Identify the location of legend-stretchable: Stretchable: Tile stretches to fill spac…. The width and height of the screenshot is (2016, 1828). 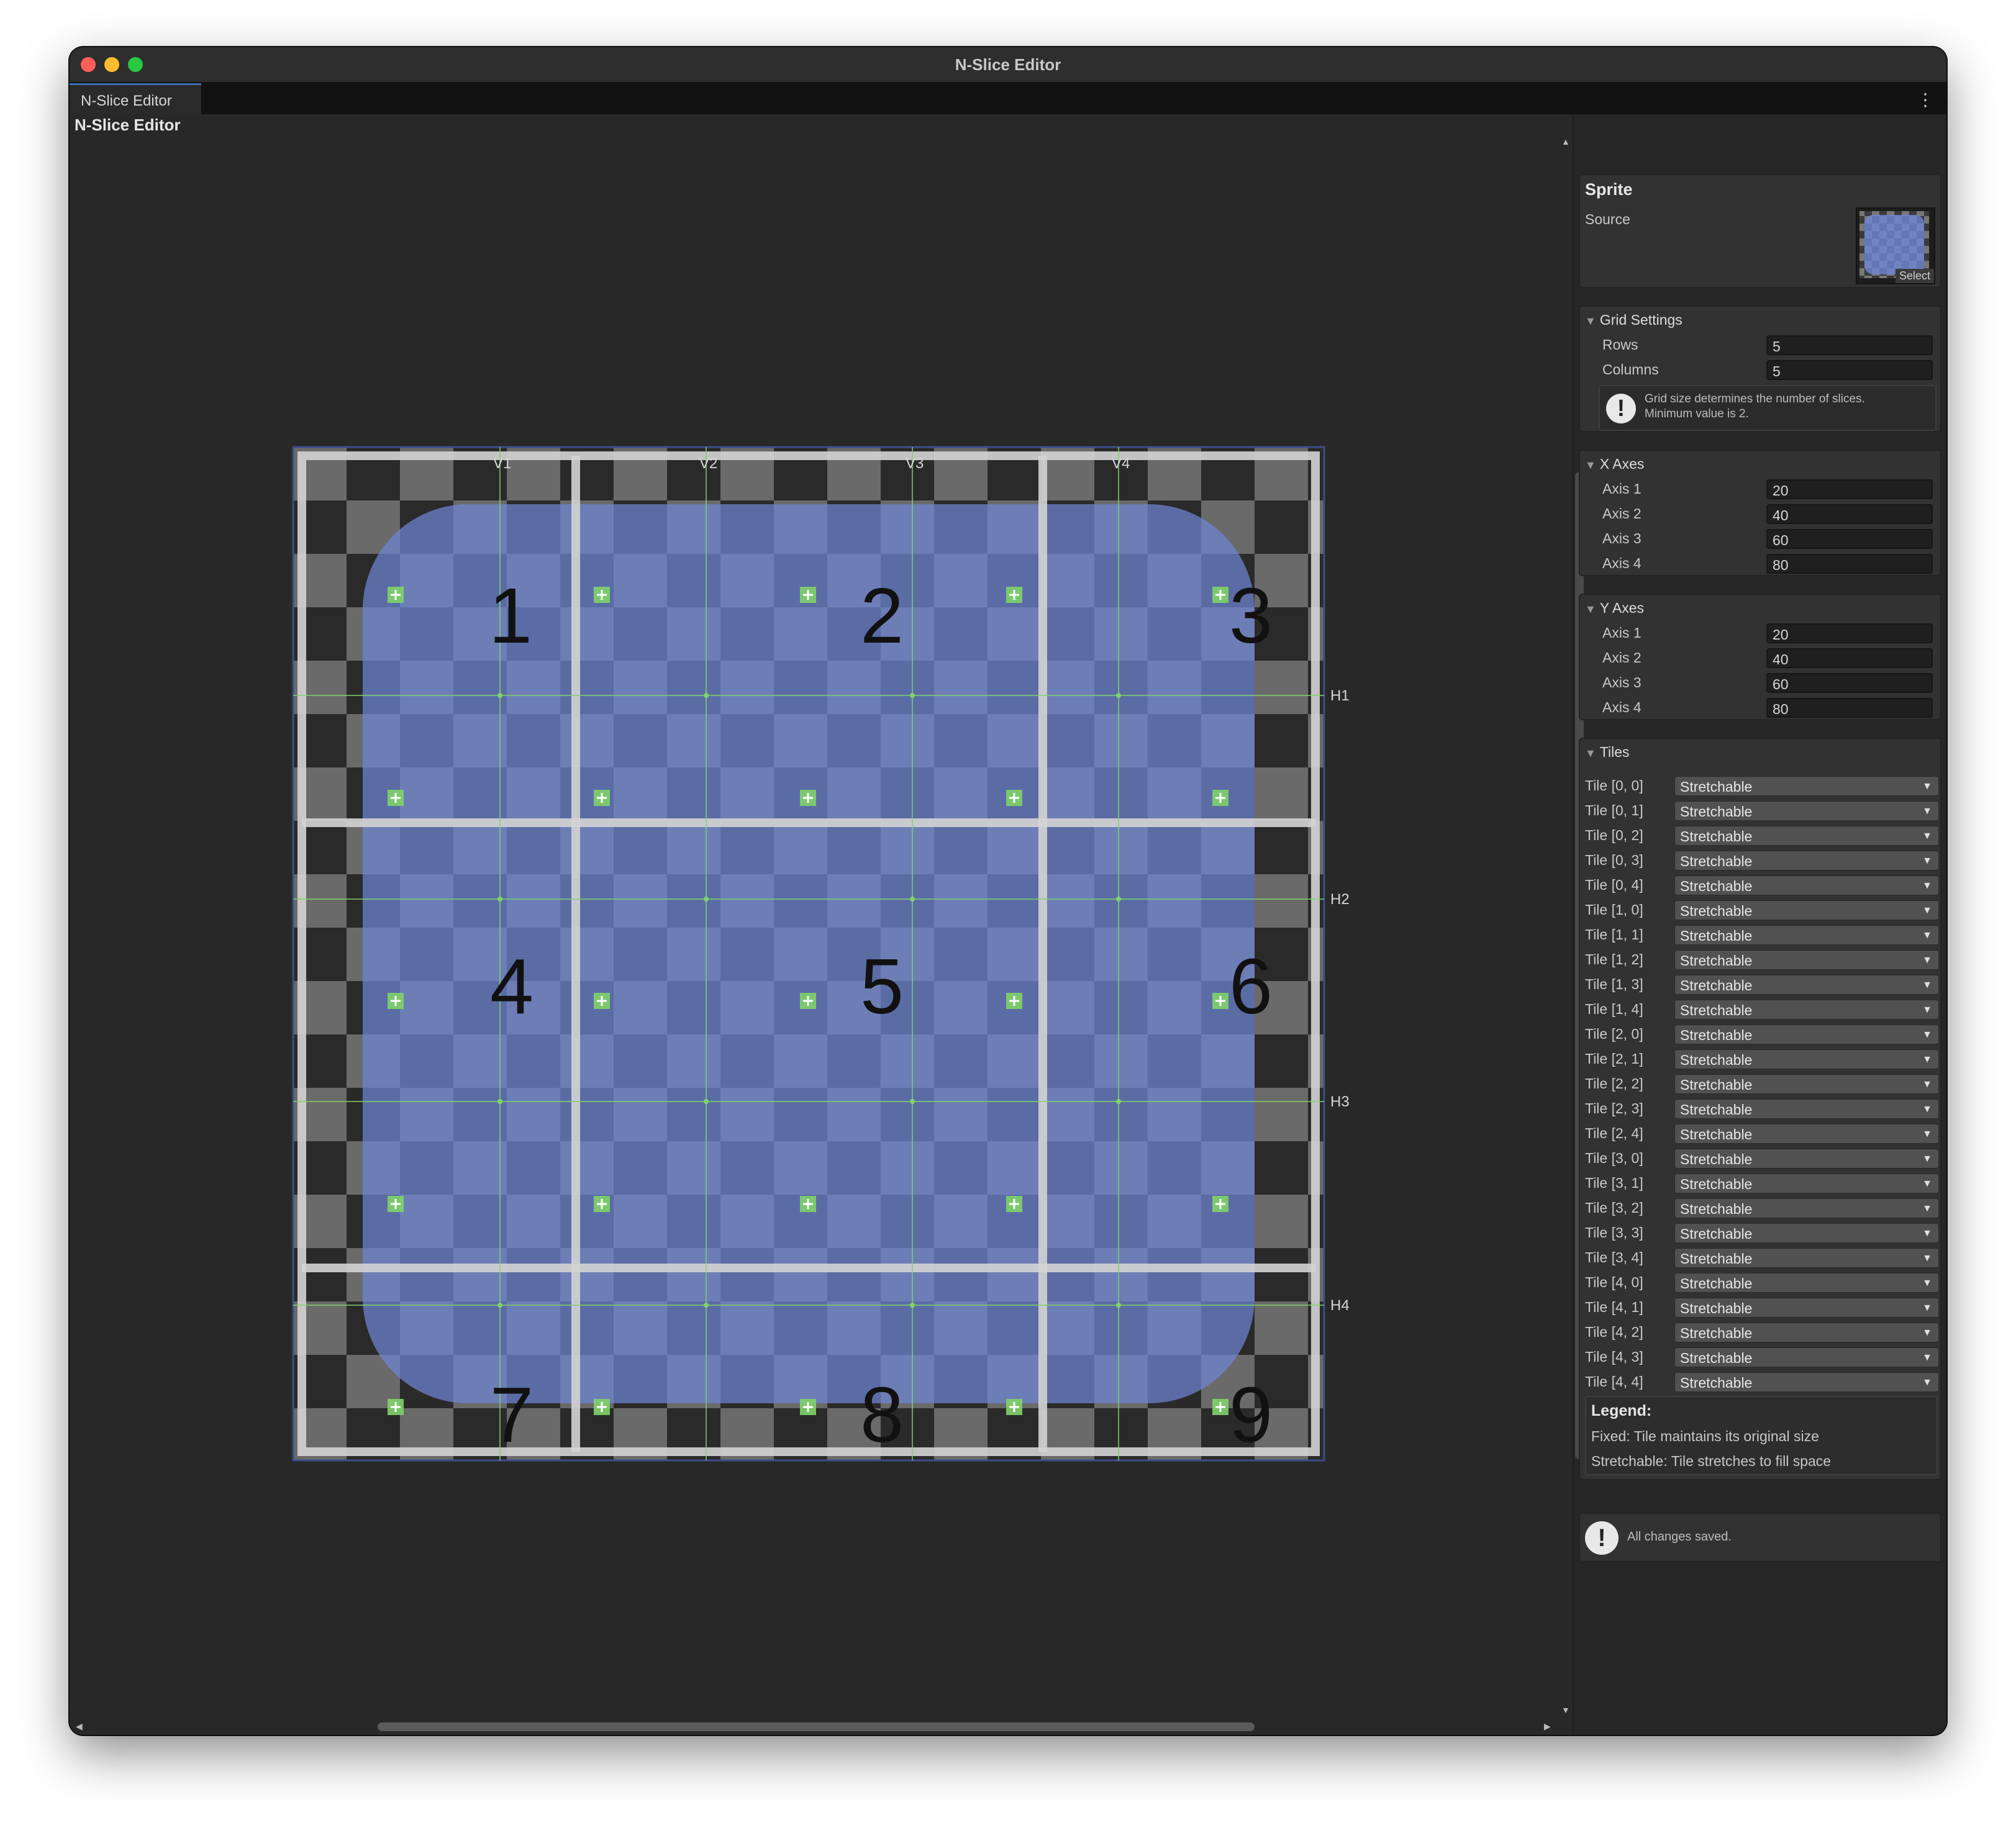
(1711, 1461).